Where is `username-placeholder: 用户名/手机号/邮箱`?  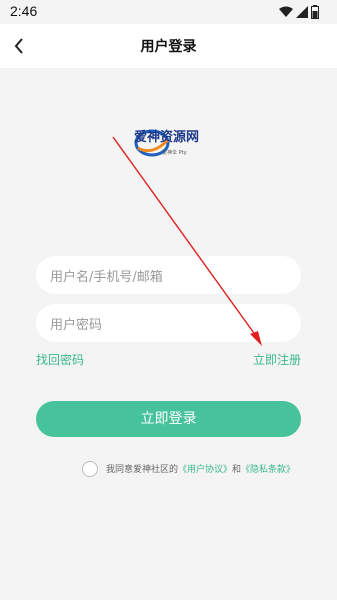
username-placeholder: 用户名/手机号/邮箱 is located at coordinates (106, 277).